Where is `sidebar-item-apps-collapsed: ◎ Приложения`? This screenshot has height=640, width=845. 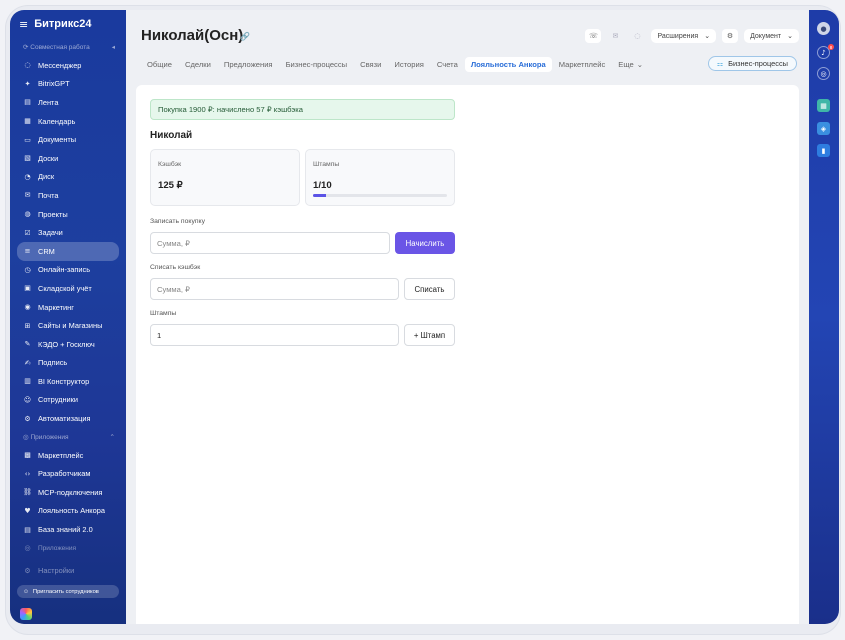
sidebar-item-apps-collapsed: ◎ Приложения is located at coordinates (68, 548).